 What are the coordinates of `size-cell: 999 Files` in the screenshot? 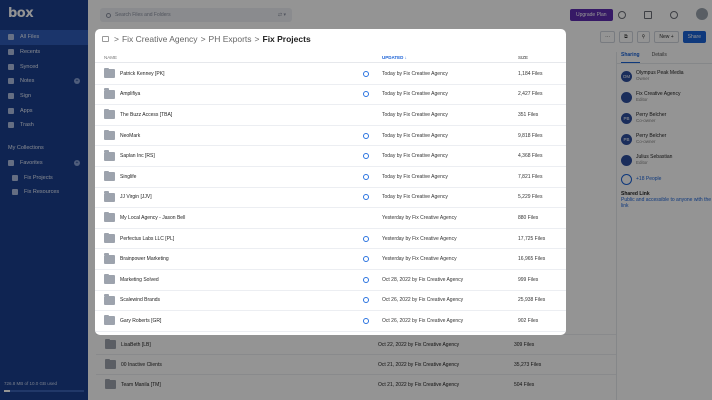 It's located at (528, 279).